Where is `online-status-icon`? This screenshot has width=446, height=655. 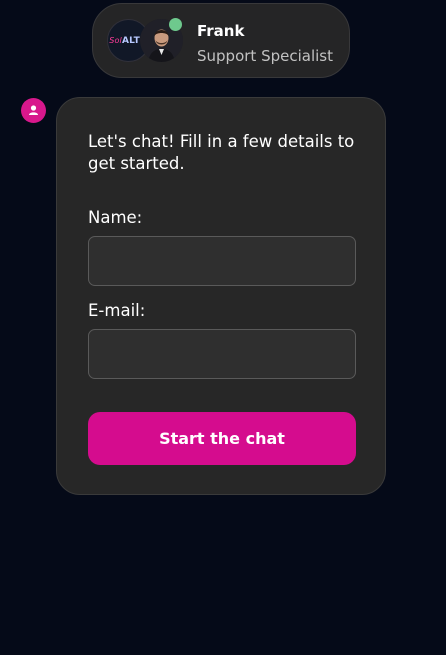 online-status-icon is located at coordinates (175, 24).